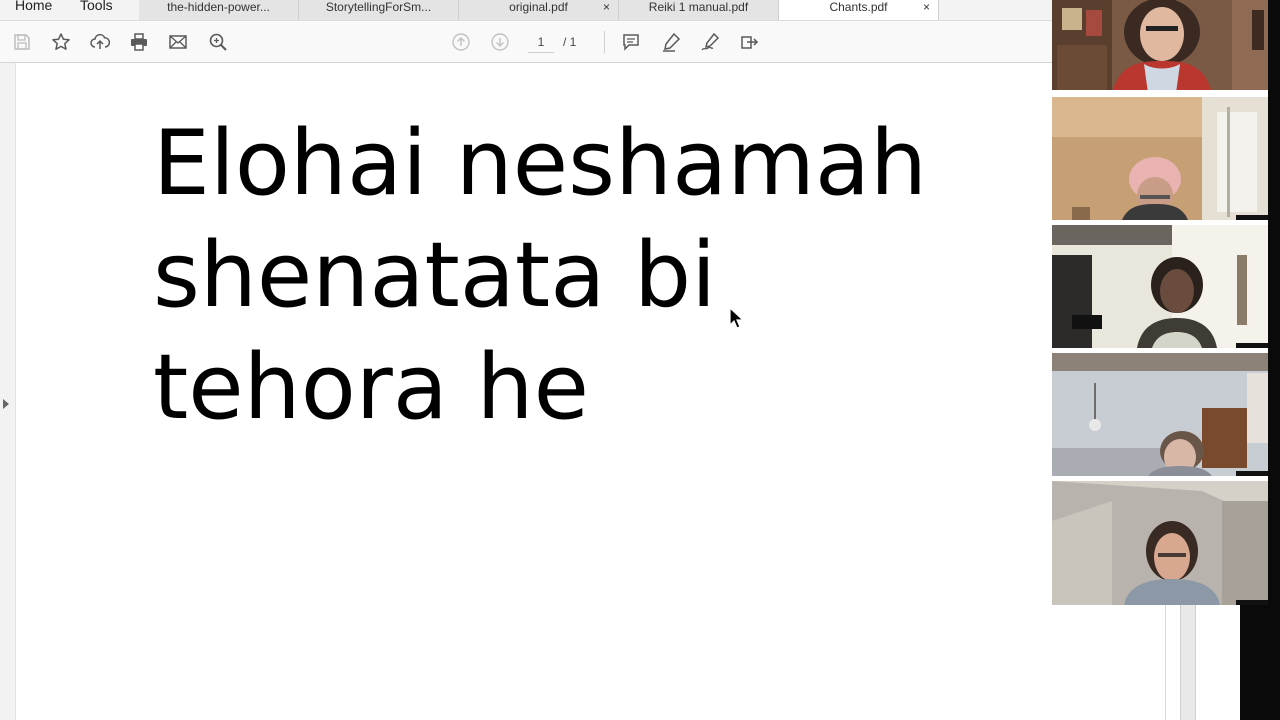 This screenshot has width=1280, height=720. I want to click on tab-reiki-manual: Reiki 1 manual.pdf, so click(699, 10).